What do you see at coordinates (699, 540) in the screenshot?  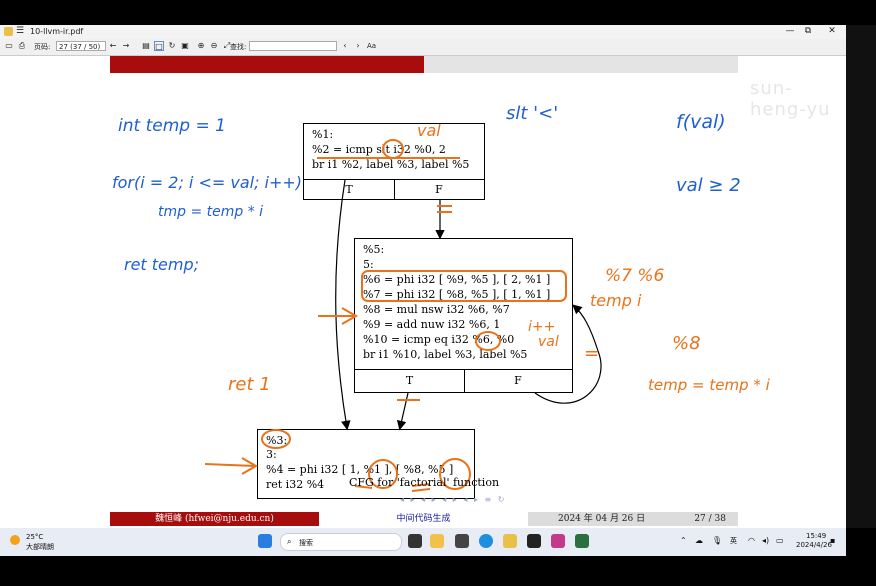 I see `tray-cloud-icon: ☁` at bounding box center [699, 540].